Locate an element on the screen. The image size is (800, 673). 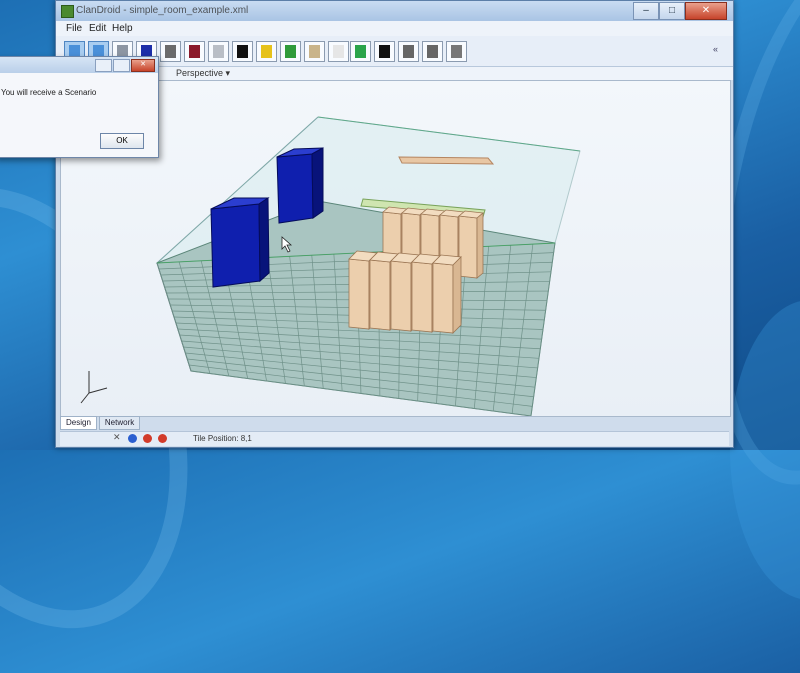
projection-dropdown: Perspective ▾ is located at coordinates (203, 73).